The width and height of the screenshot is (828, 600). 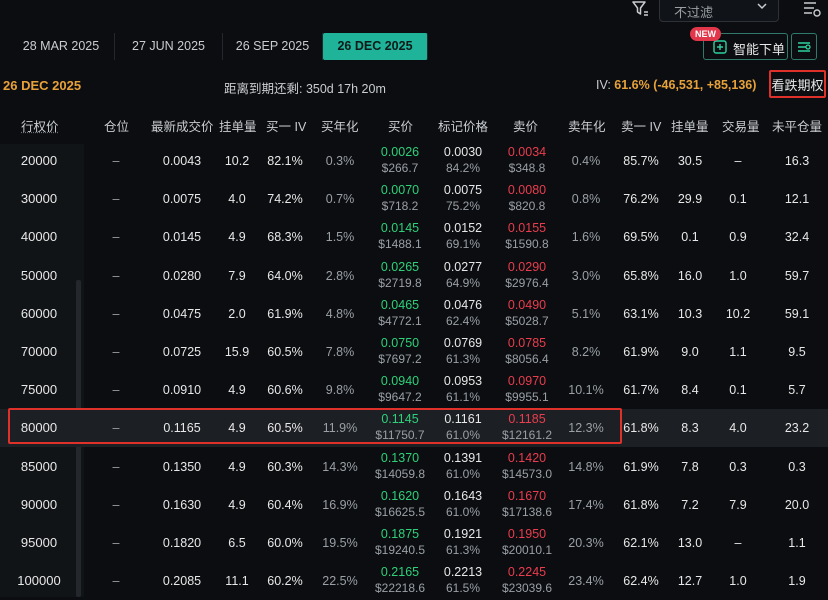 What do you see at coordinates (527, 466) in the screenshot?
I see `ask-price-cell: 0.1420 $14573.0` at bounding box center [527, 466].